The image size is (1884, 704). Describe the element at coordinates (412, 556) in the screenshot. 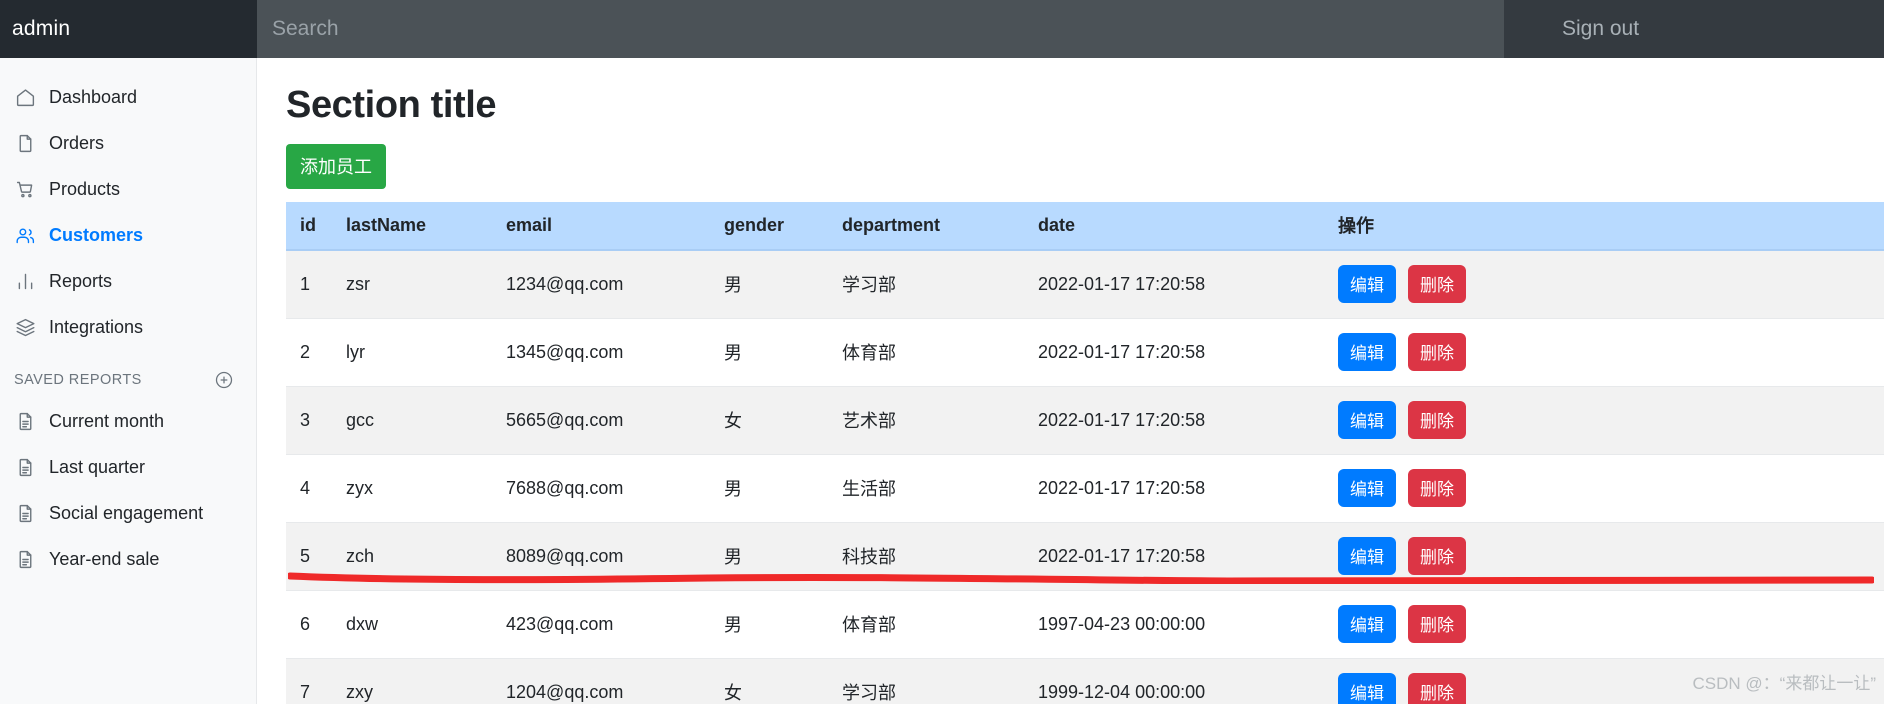

I see `cell-lastname: zch` at that location.